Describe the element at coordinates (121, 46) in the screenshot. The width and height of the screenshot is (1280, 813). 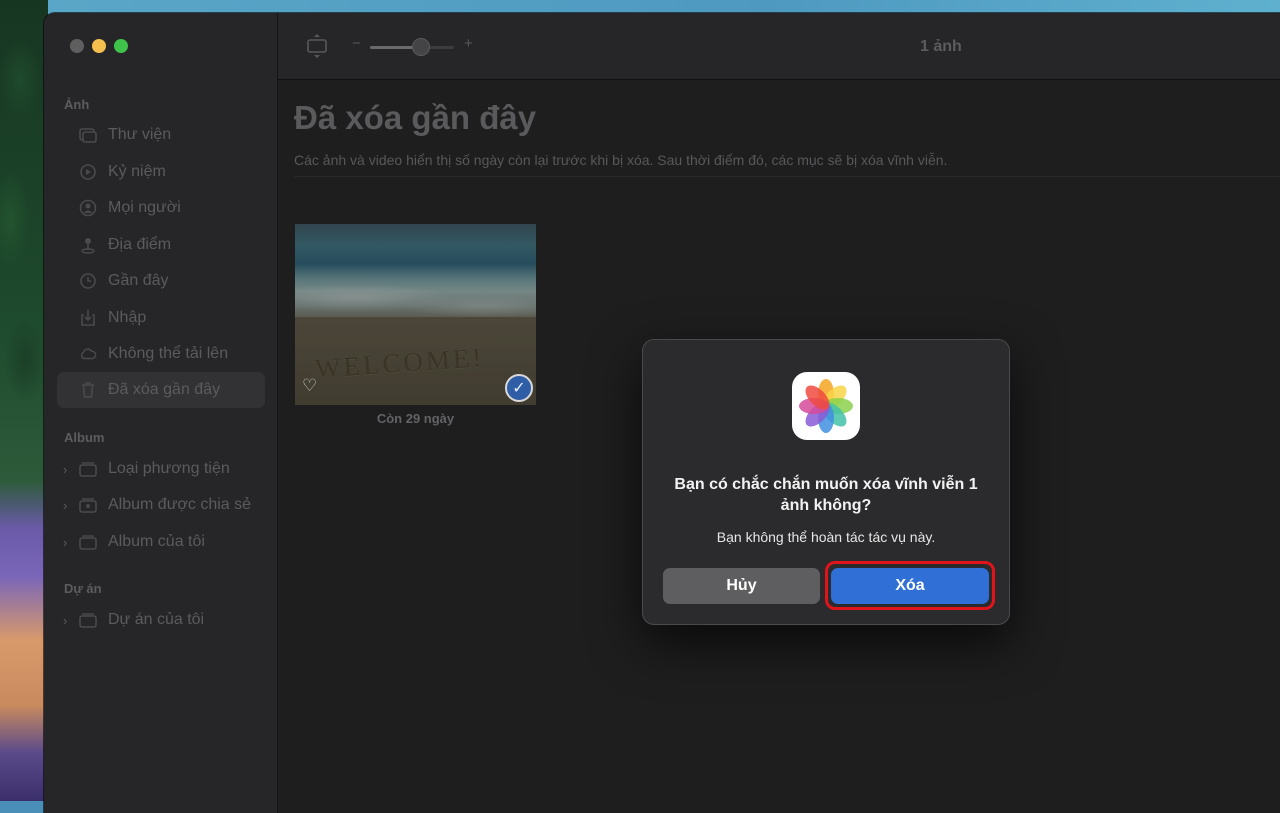
I see `zoom-window-button` at that location.